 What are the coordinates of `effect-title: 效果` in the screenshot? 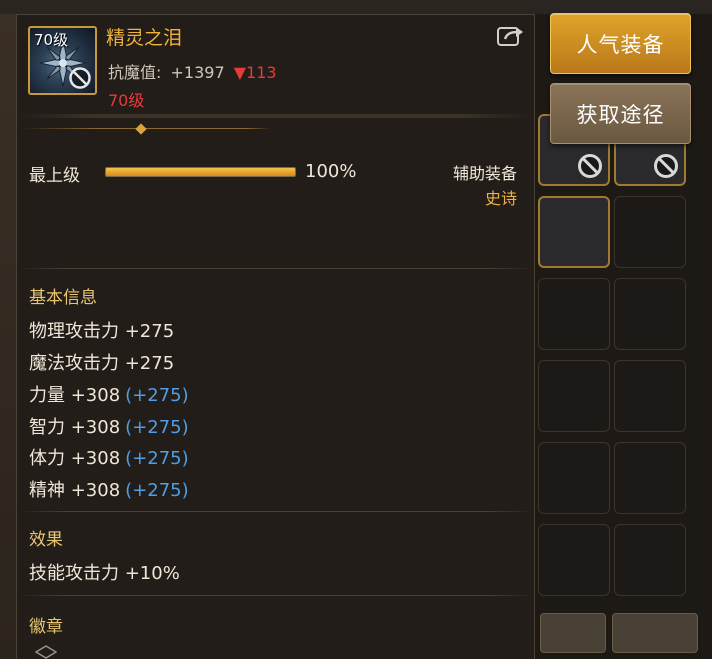 It's located at (46, 540).